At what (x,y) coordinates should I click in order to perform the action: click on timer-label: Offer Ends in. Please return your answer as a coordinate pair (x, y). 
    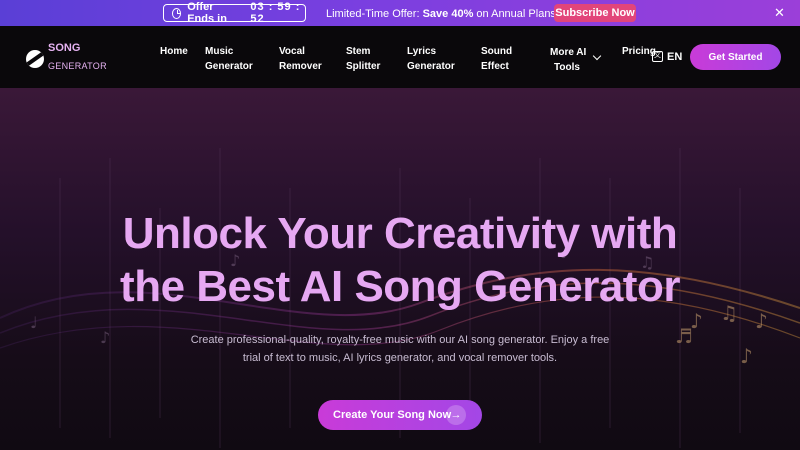
    Looking at the image, I should click on (207, 13).